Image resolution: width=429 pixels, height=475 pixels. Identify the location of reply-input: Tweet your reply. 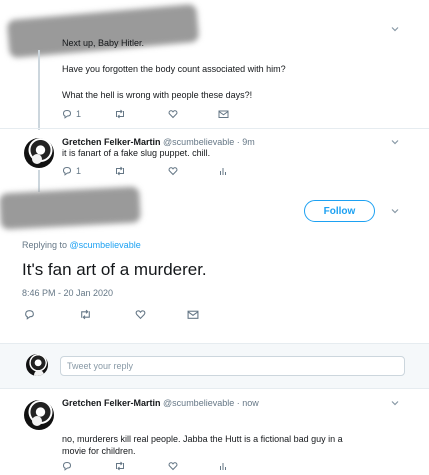
(232, 366).